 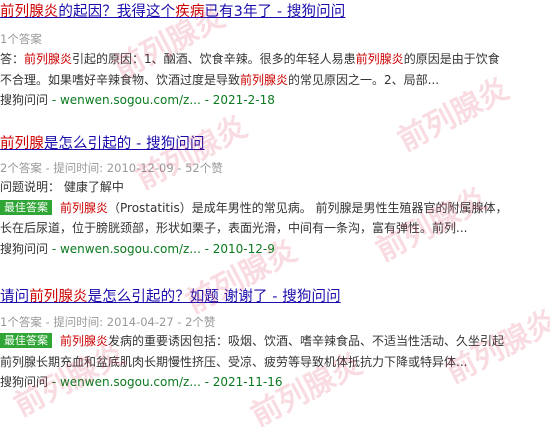 What do you see at coordinates (275, 187) in the screenshot?
I see `question-desc: 问题说明： 健康了解中` at bounding box center [275, 187].